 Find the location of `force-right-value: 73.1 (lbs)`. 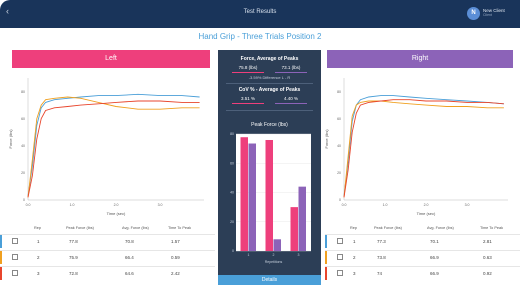

force-right-value: 73.1 (lbs) is located at coordinates (291, 67).